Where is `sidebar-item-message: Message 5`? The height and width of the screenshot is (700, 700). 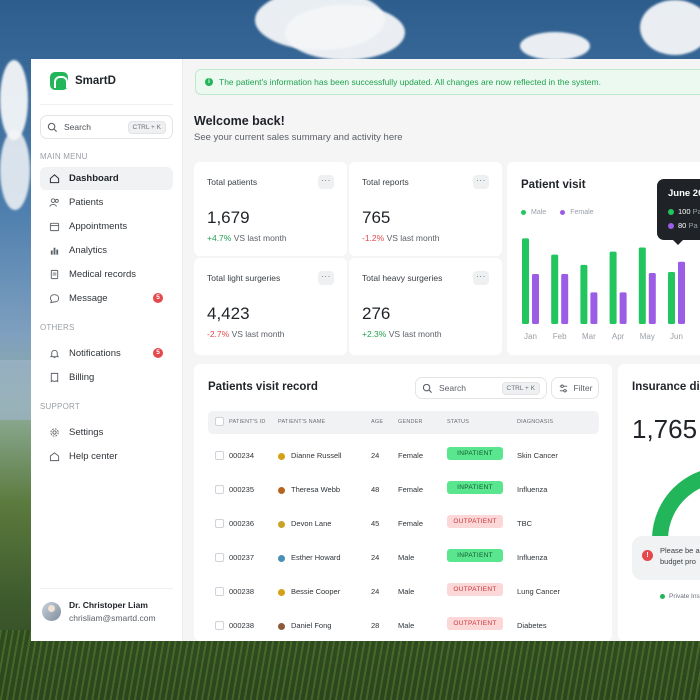 sidebar-item-message: Message 5 is located at coordinates (106, 298).